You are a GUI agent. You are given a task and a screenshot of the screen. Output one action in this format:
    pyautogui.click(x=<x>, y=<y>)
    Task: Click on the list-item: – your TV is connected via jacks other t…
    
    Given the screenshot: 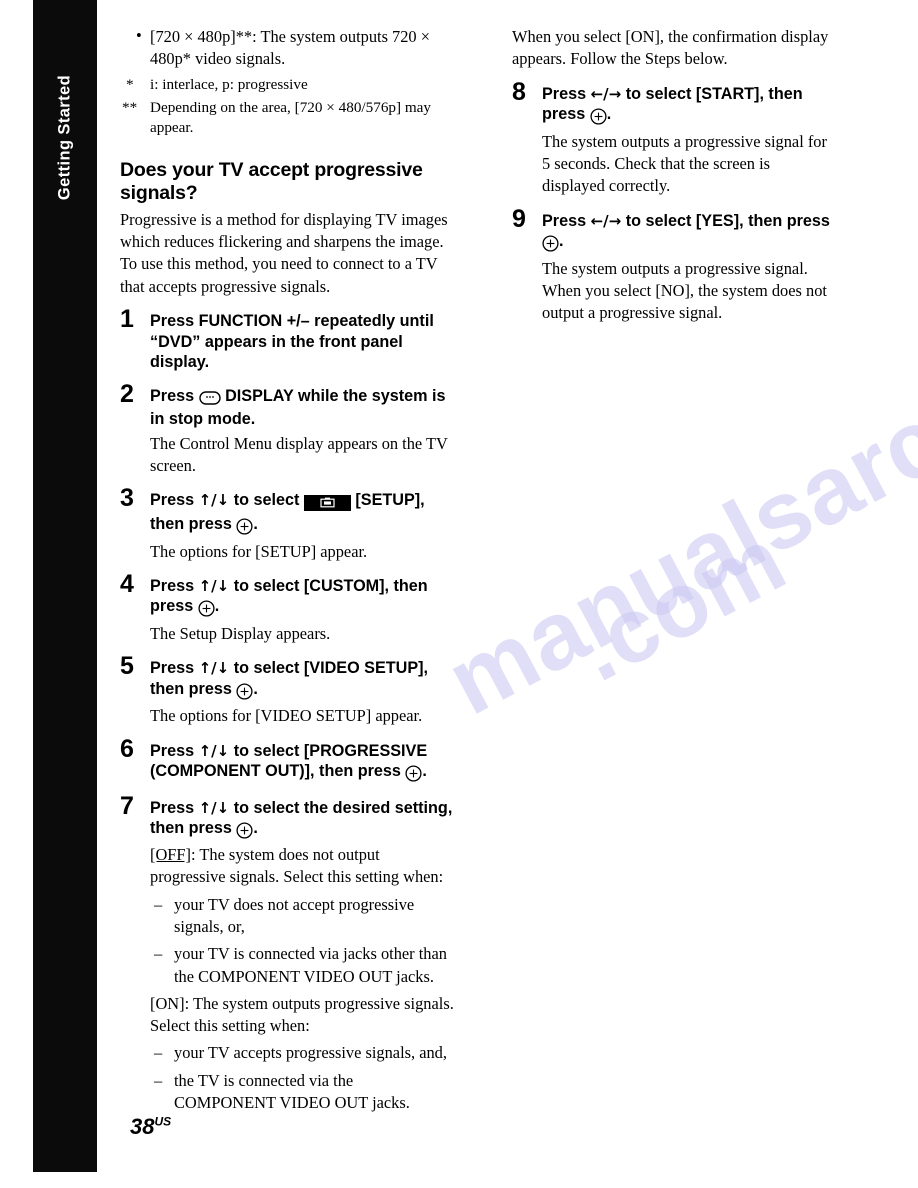 What is the action you would take?
    pyautogui.click(x=302, y=965)
    